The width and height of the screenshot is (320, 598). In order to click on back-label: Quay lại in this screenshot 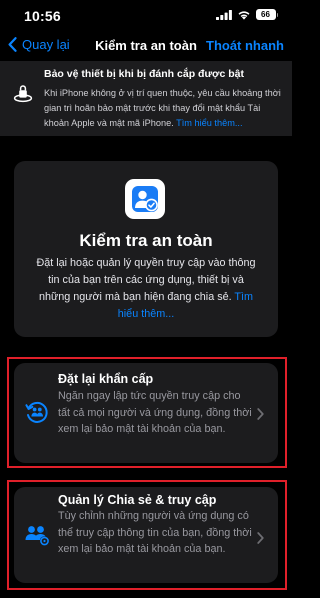, I will do `click(46, 44)`.